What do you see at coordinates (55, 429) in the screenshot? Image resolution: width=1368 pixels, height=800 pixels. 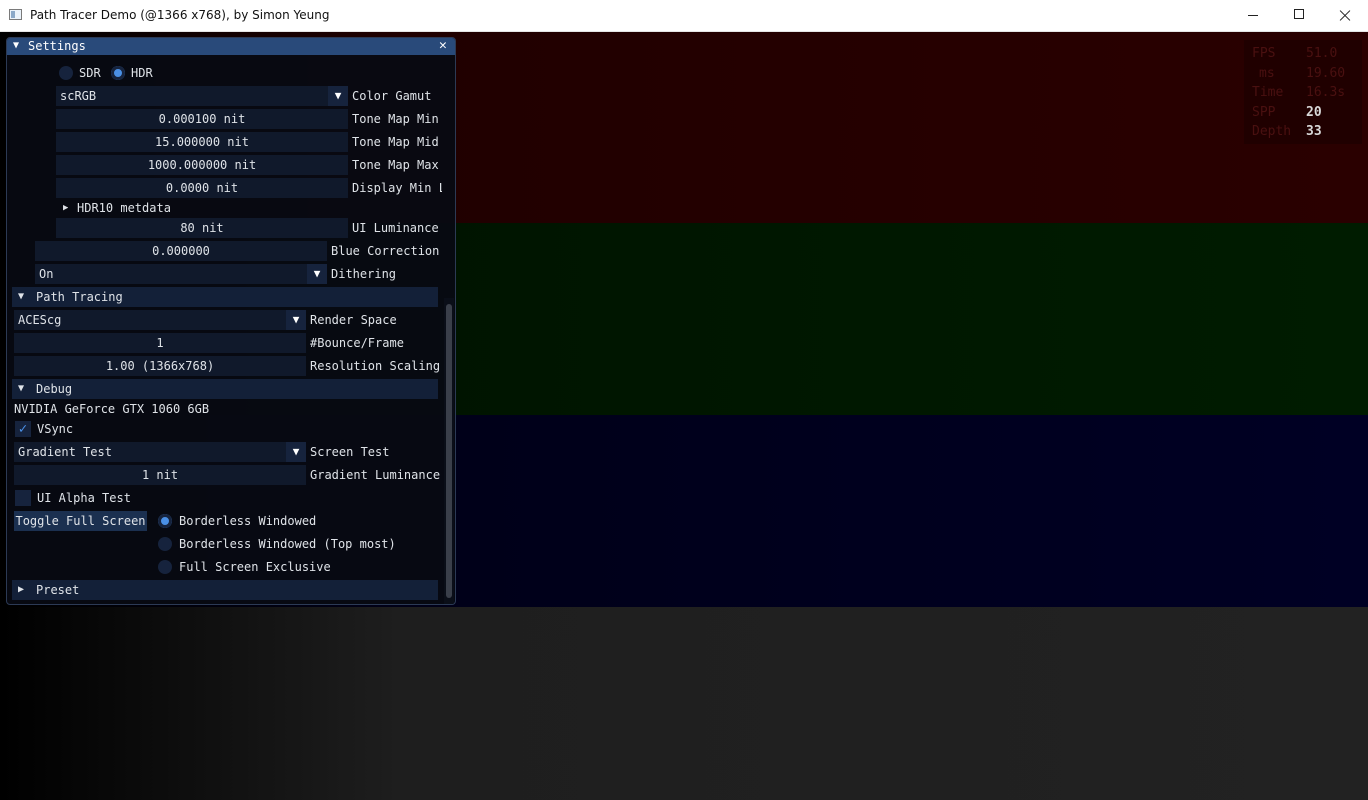 I see `vsync-label: VSync` at bounding box center [55, 429].